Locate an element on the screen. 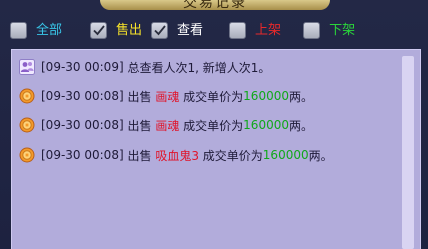  filter-listed-checkbox is located at coordinates (238, 30).